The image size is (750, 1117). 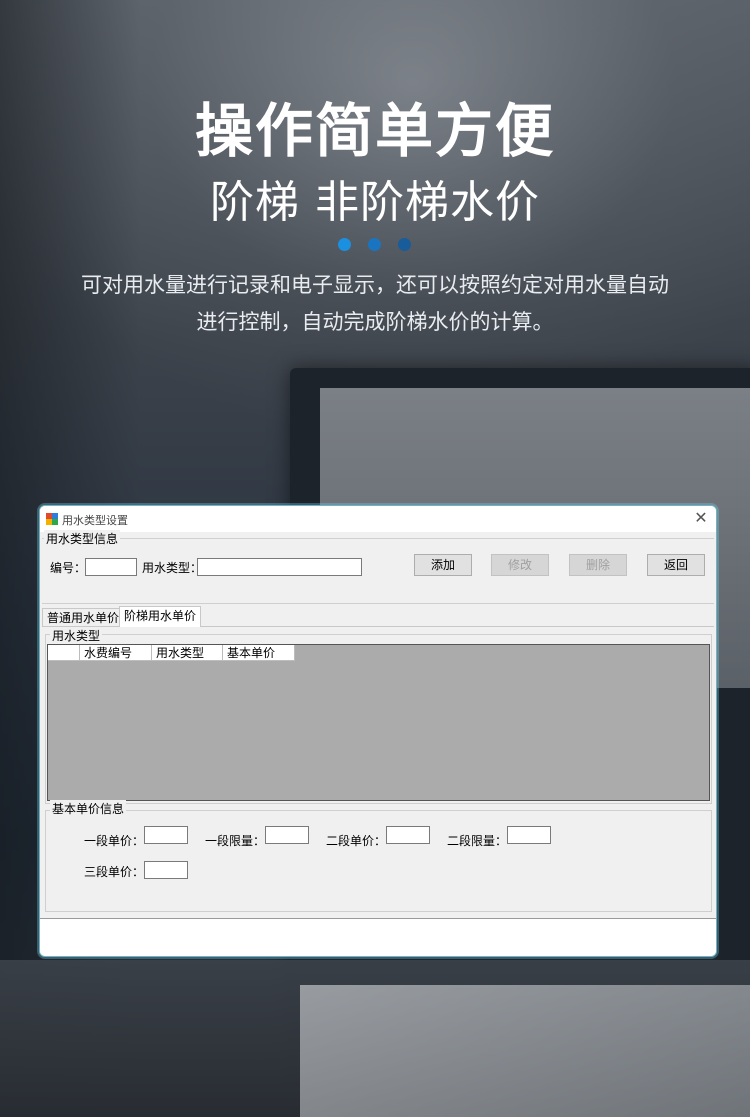 I want to click on tier2-price-label: 二段单价：, so click(x=356, y=841).